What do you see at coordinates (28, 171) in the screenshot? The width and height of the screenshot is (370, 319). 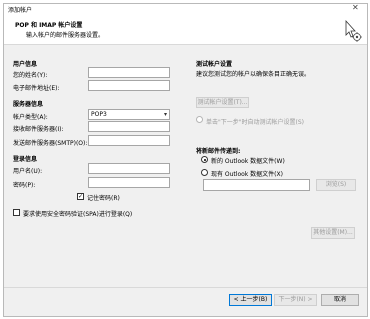 I see `username-label: 用户名(U):` at bounding box center [28, 171].